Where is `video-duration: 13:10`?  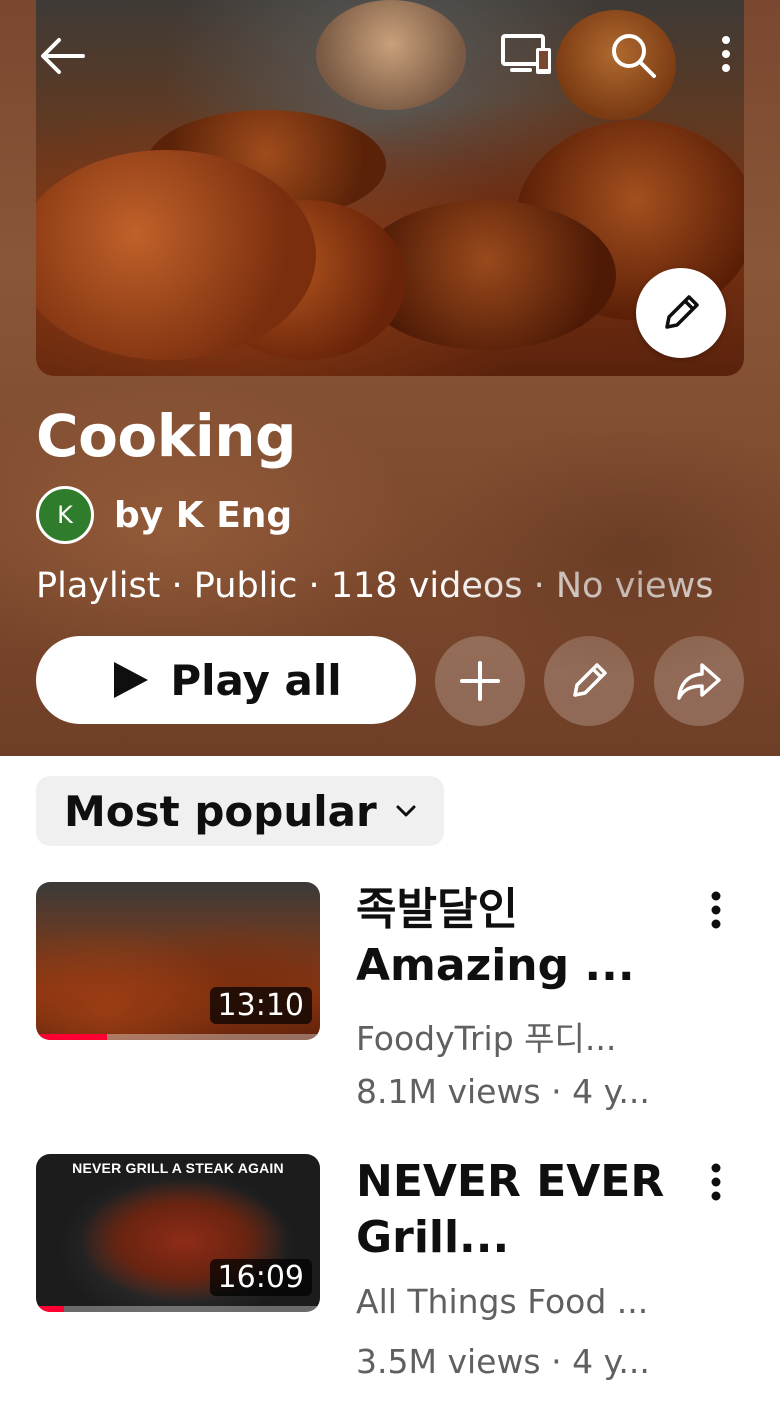
video-duration: 13:10 is located at coordinates (260, 1005).